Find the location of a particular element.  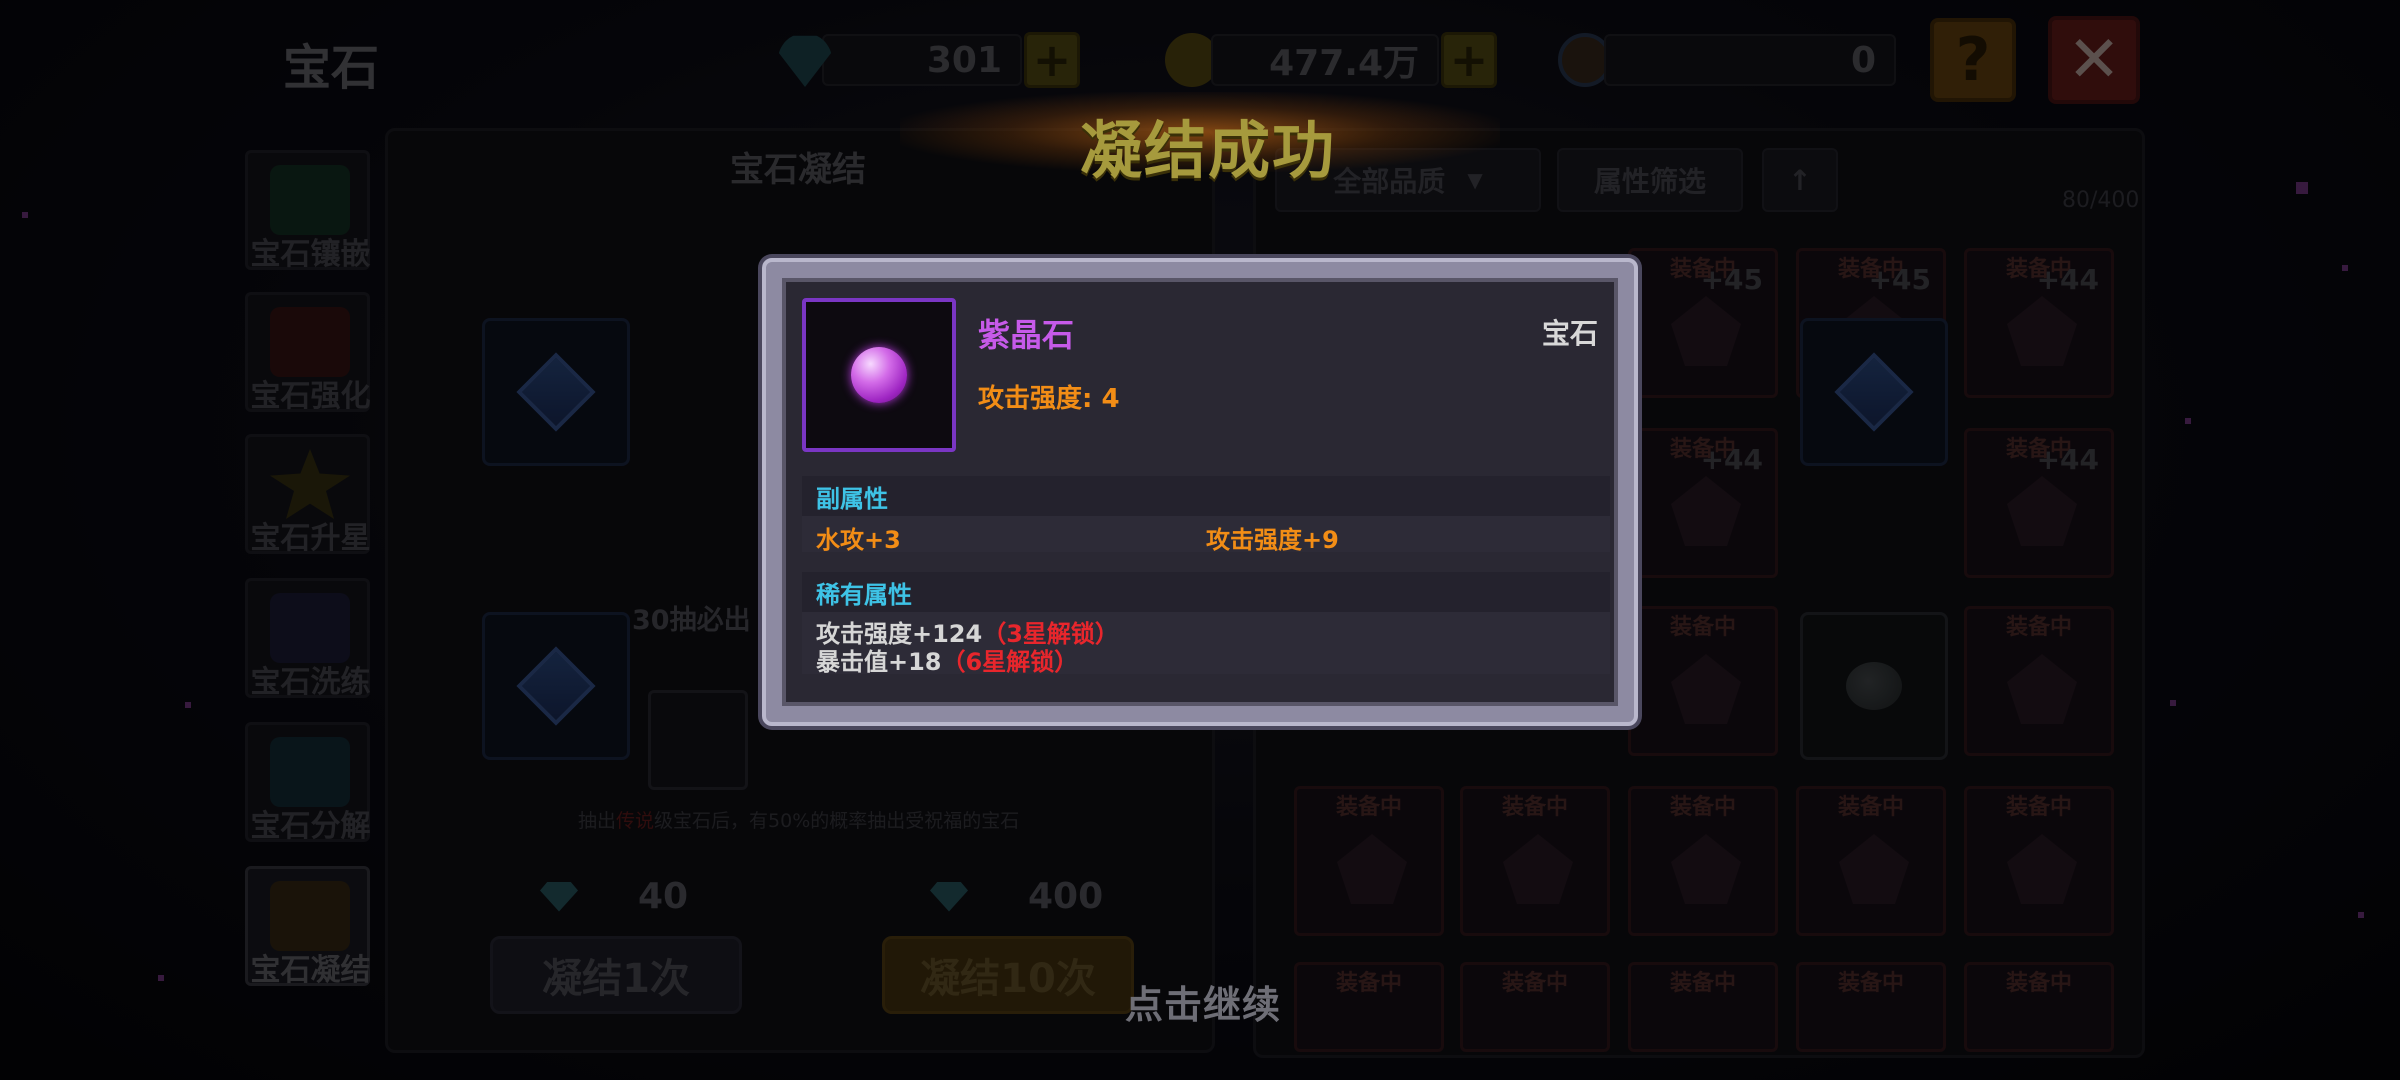

condense-once-button: 凝结1次 is located at coordinates (616, 975).